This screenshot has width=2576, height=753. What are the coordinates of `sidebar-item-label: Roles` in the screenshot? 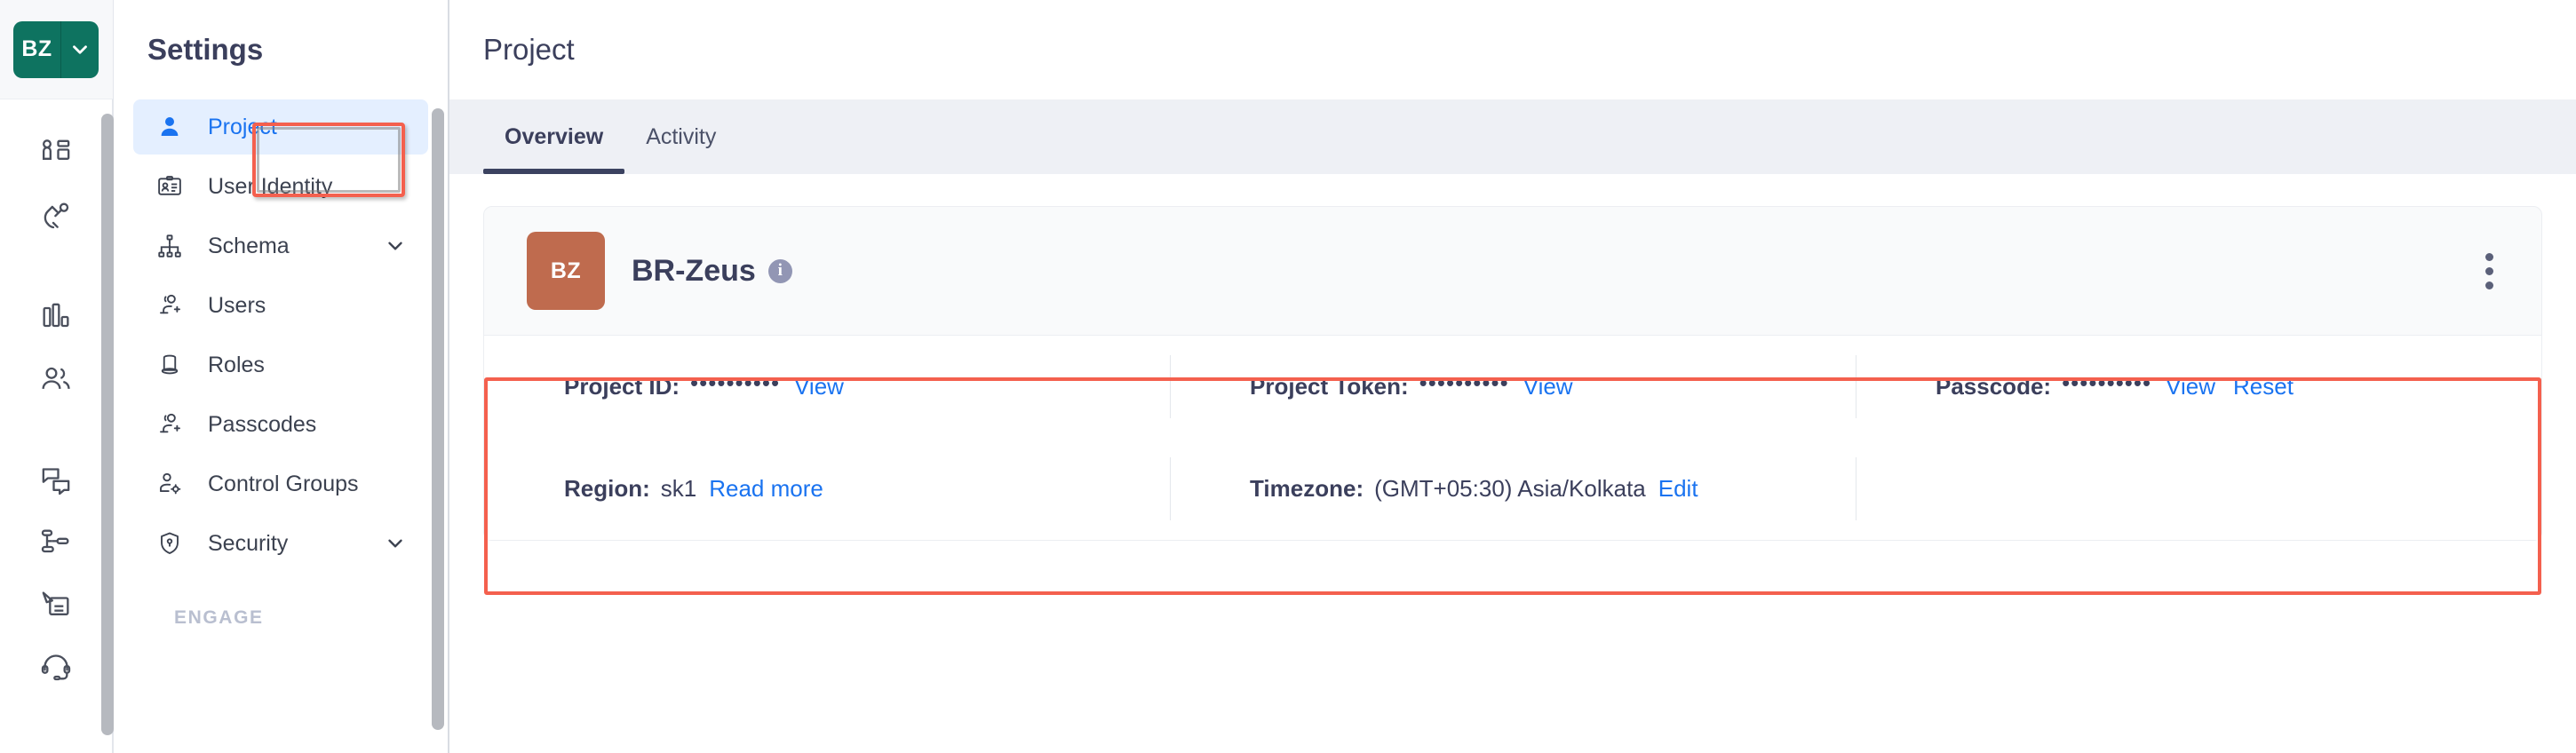 It's located at (236, 364).